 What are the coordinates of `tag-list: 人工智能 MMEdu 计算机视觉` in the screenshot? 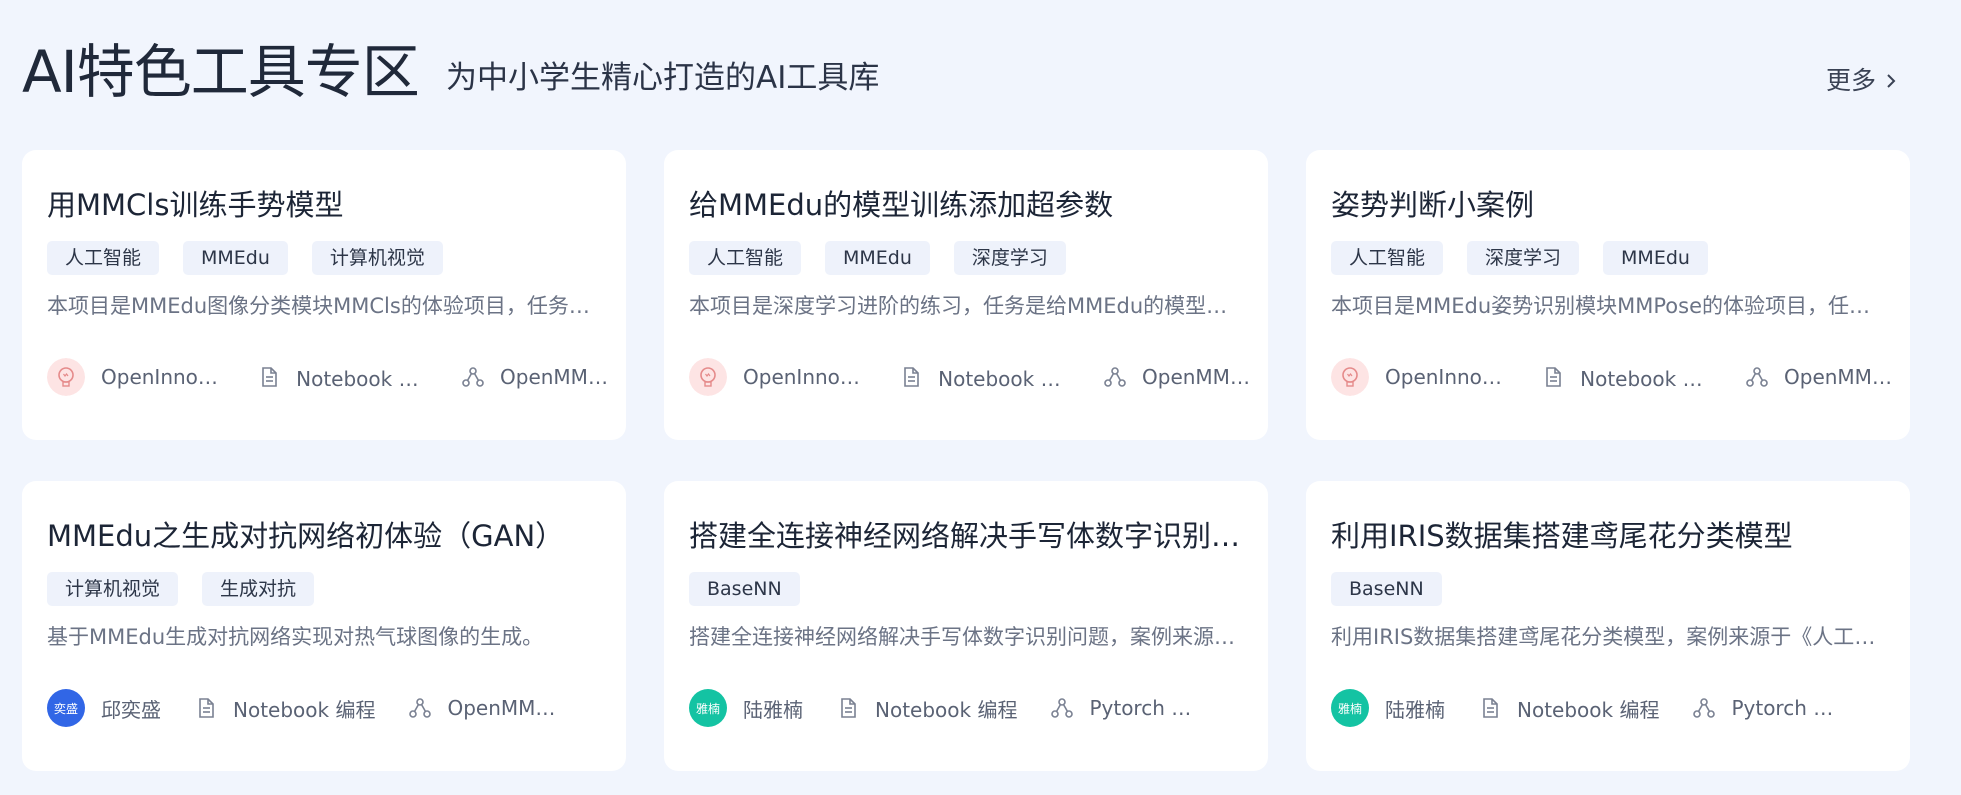 It's located at (245, 258).